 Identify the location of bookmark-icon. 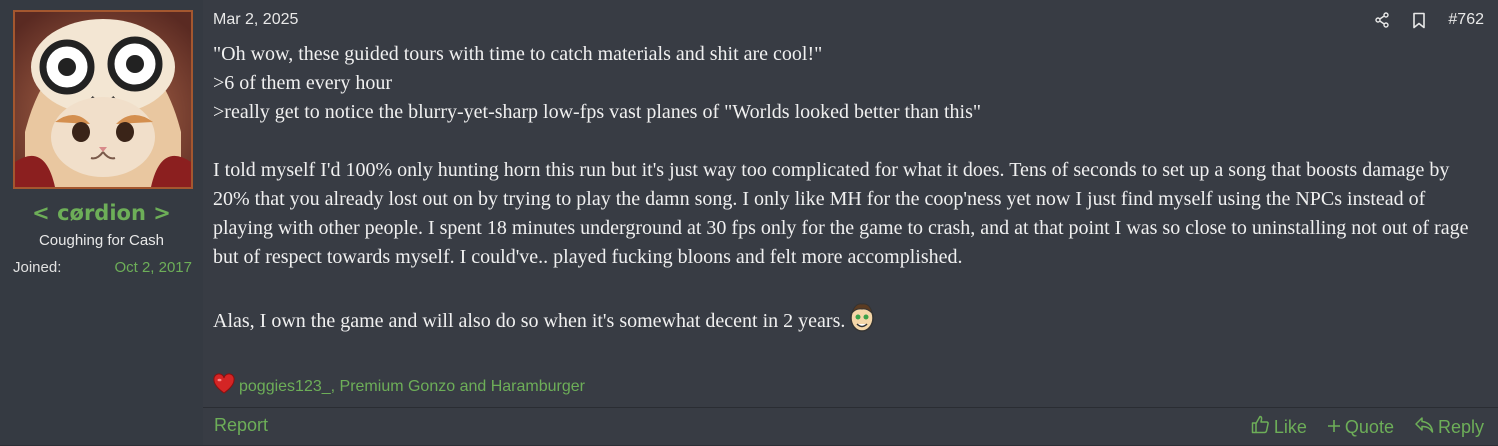
(1419, 20).